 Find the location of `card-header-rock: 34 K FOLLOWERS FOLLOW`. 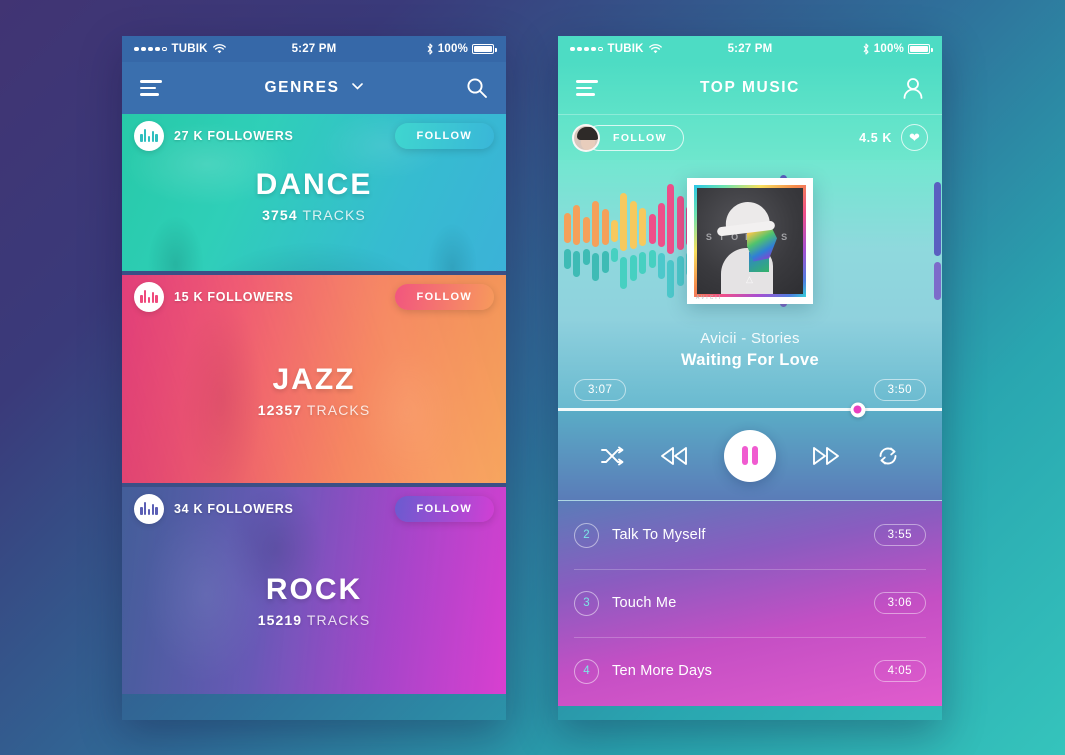

card-header-rock: 34 K FOLLOWERS FOLLOW is located at coordinates (314, 509).